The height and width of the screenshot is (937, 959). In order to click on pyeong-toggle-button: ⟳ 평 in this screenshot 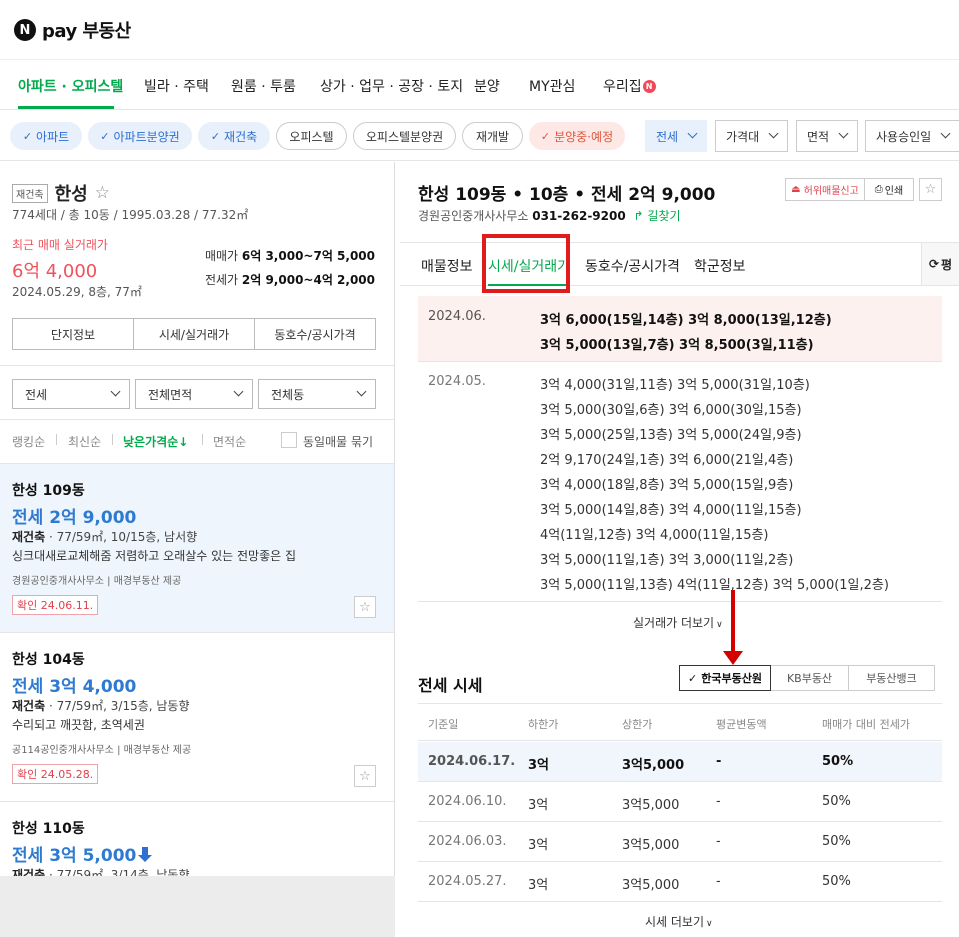, I will do `click(940, 264)`.